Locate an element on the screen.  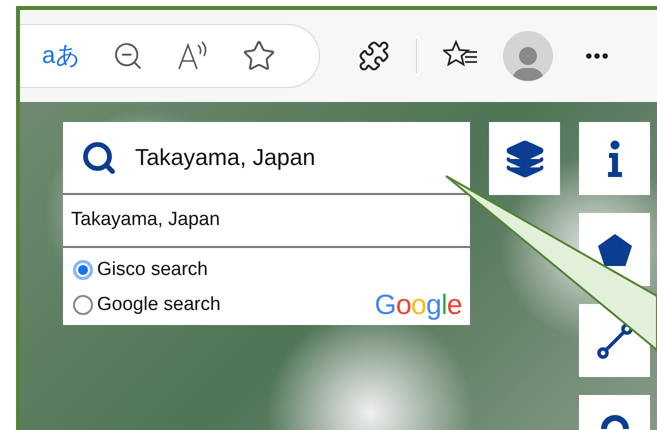
search-value: Takayama, Japan is located at coordinates (225, 157).